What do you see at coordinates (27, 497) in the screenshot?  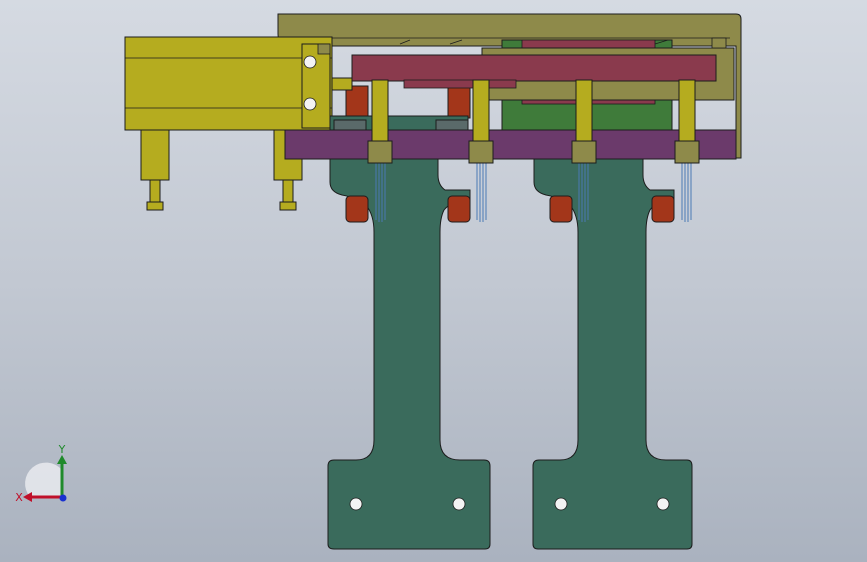 I see `x-axis-arrow-icon` at bounding box center [27, 497].